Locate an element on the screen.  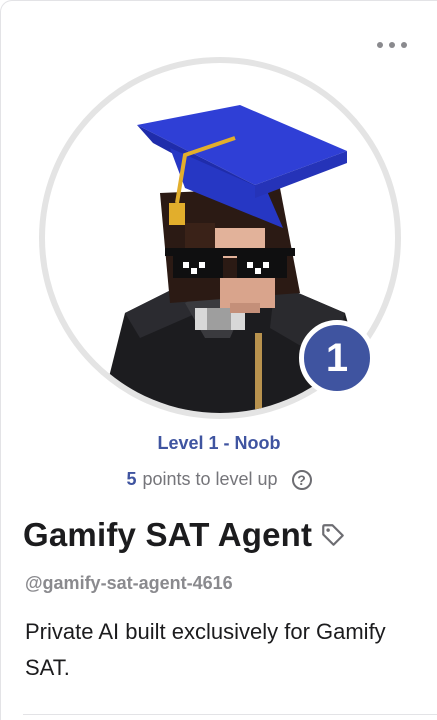
points-text: points to level up is located at coordinates (210, 479).